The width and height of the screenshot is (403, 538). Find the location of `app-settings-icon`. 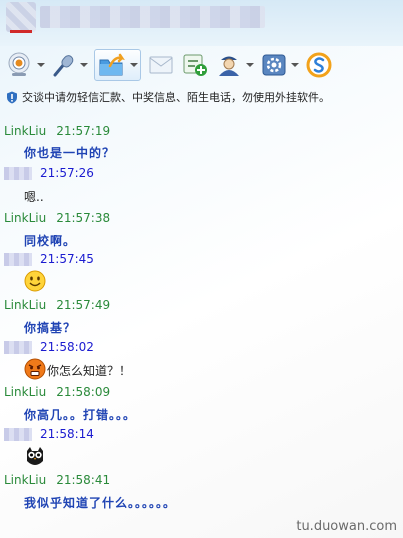

app-settings-icon is located at coordinates (274, 65).